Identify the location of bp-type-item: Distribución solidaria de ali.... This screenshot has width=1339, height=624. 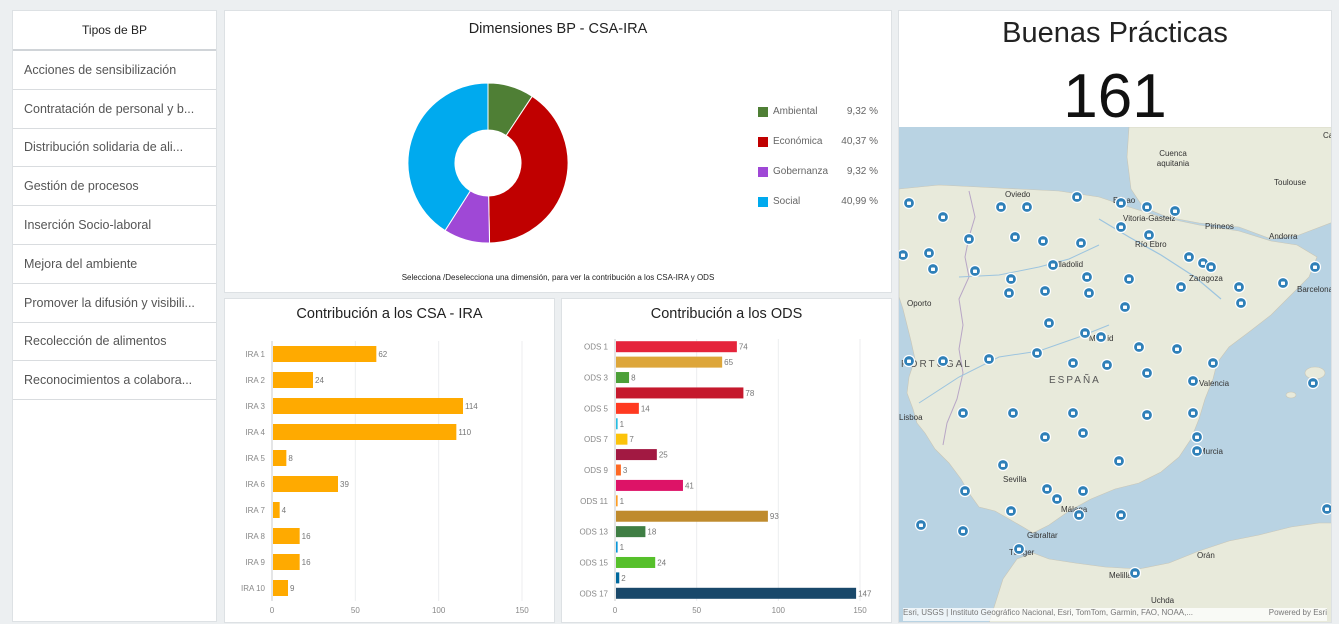
(114, 148).